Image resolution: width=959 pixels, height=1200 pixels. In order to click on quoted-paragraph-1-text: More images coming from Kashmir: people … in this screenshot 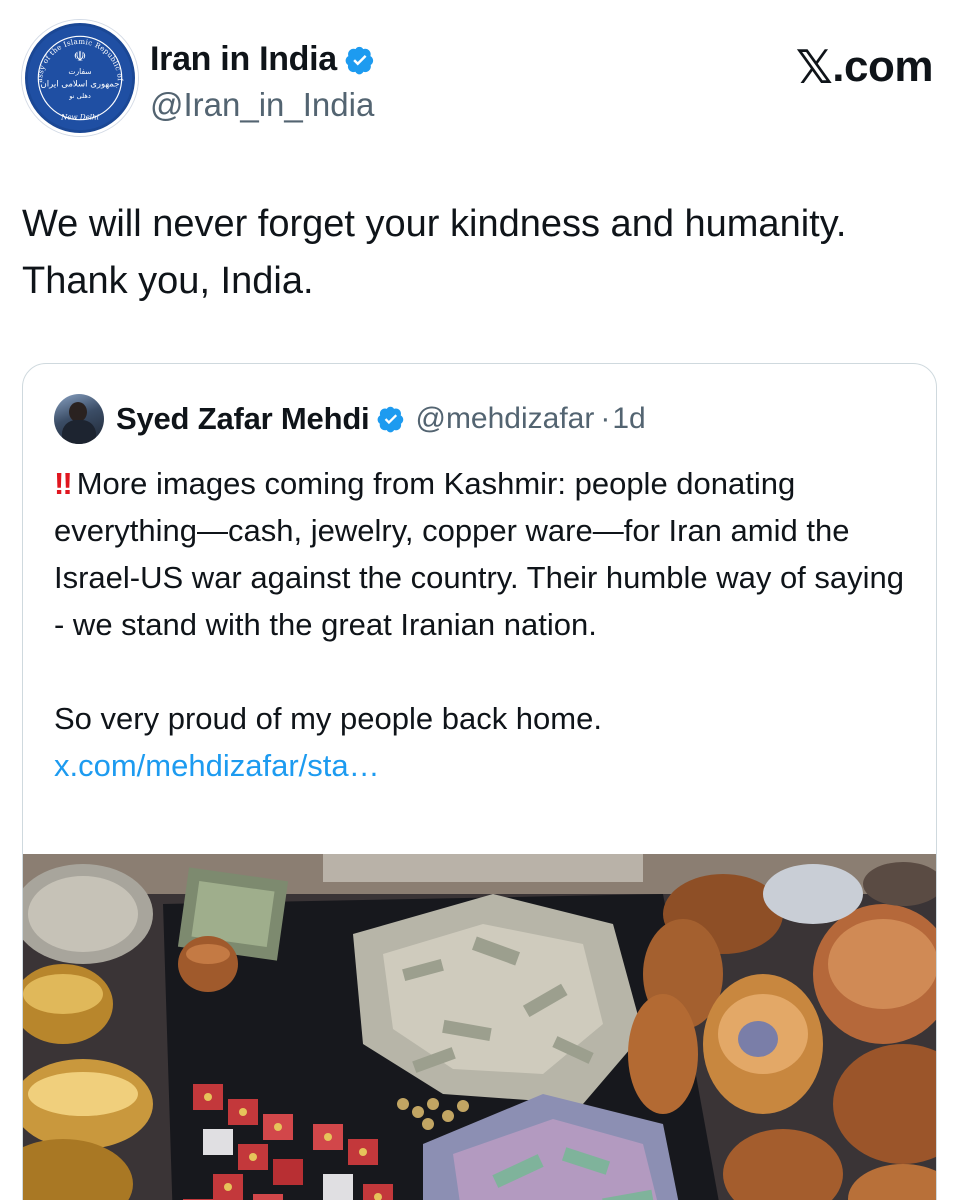, I will do `click(479, 554)`.